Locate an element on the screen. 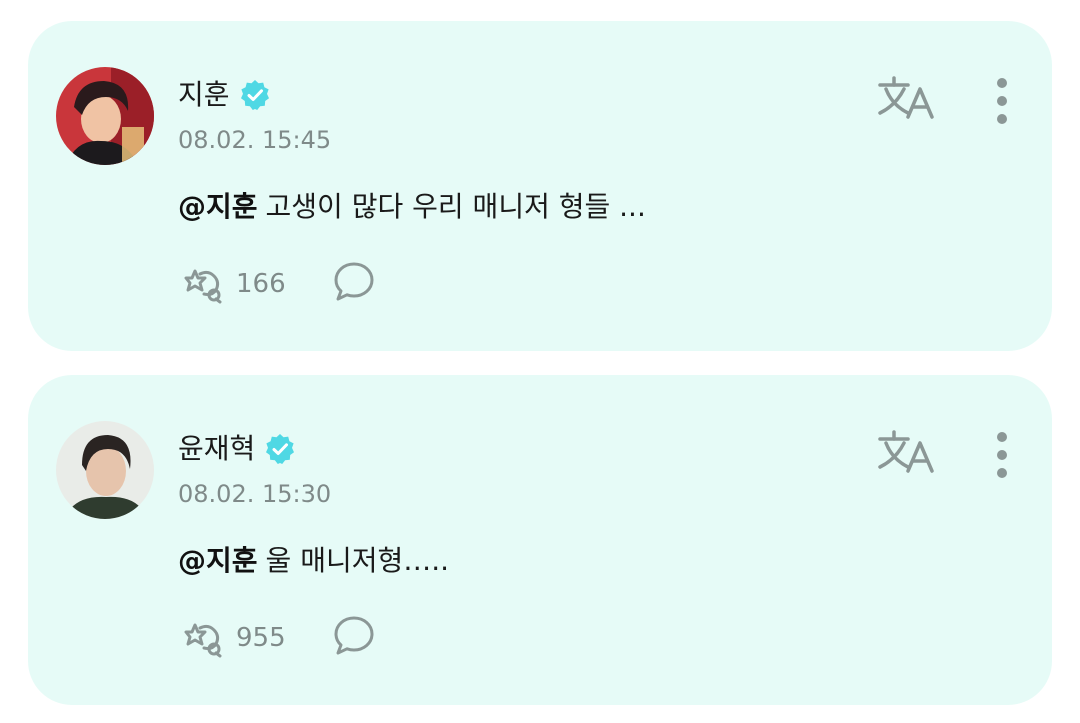 Image resolution: width=1080 pixels, height=723 pixels. post-actions: 955 is located at coordinates (277, 638).